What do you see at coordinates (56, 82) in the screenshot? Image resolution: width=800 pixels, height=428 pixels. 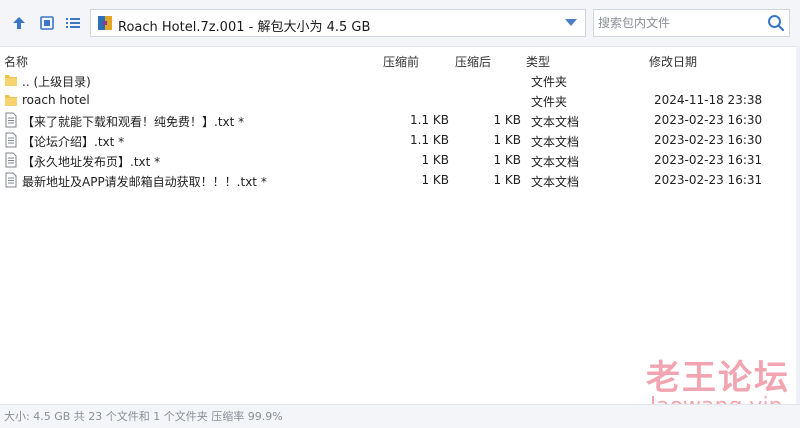 I see `file-name: .. (上级目录)` at bounding box center [56, 82].